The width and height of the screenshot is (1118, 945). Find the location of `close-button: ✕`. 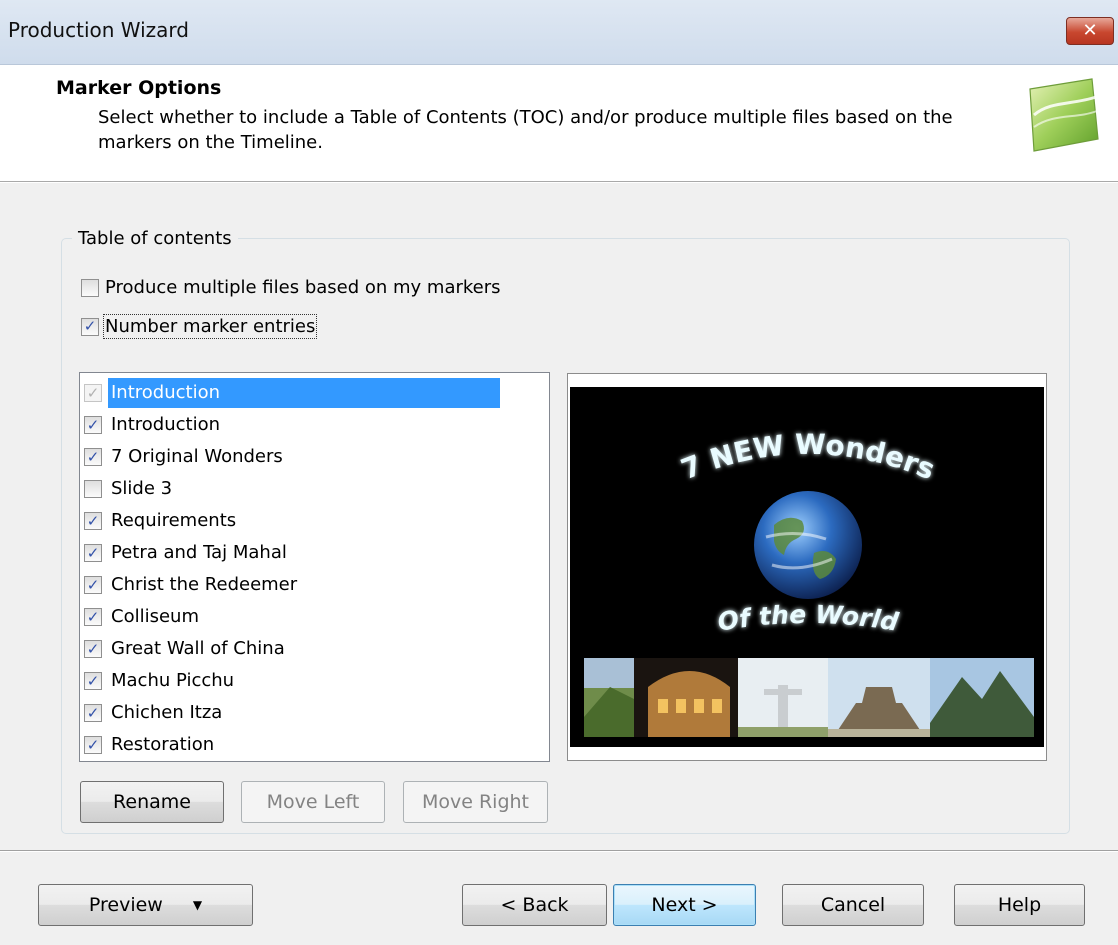

close-button: ✕ is located at coordinates (1090, 31).